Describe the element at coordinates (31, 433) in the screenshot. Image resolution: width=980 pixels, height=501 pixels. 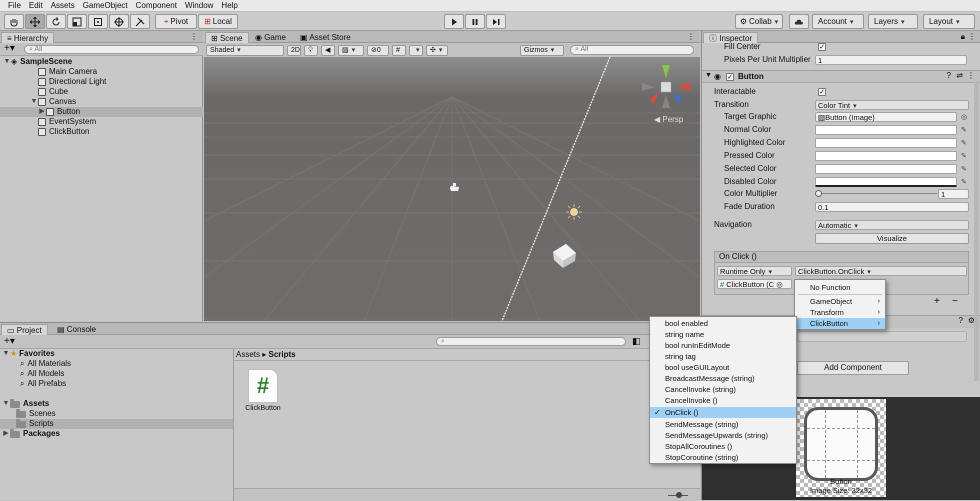
I see `packages-row: ▶ Packages` at that location.